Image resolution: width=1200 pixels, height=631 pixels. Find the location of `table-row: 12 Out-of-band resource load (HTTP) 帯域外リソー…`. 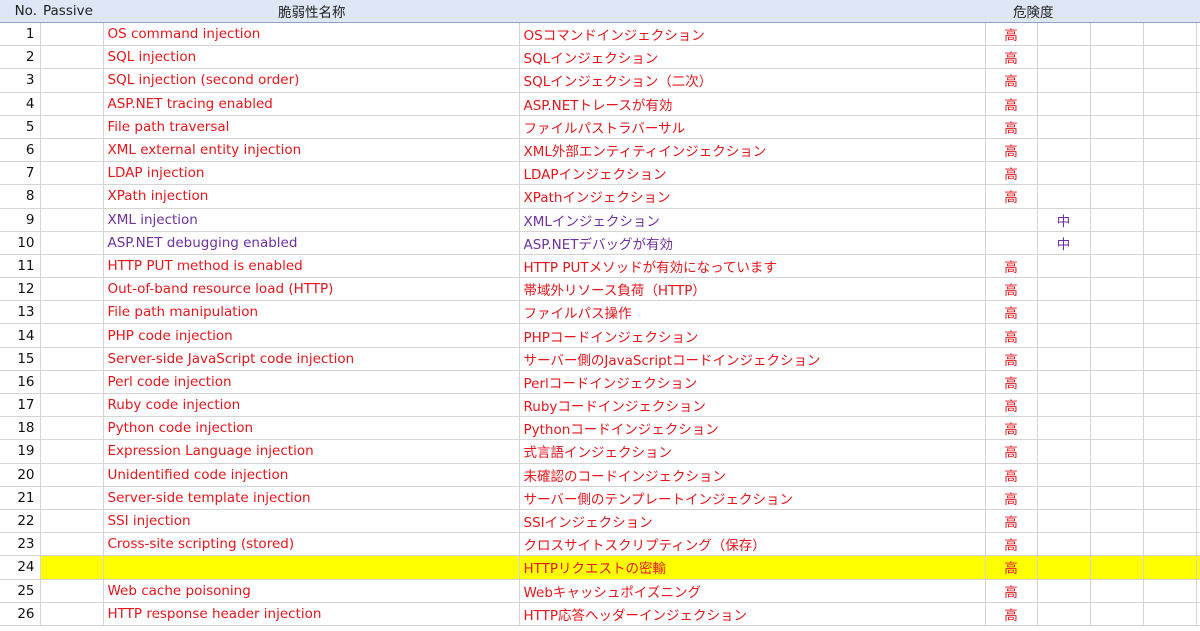

table-row: 12 Out-of-band resource load (HTTP) 帯域外リソー… is located at coordinates (600, 289).